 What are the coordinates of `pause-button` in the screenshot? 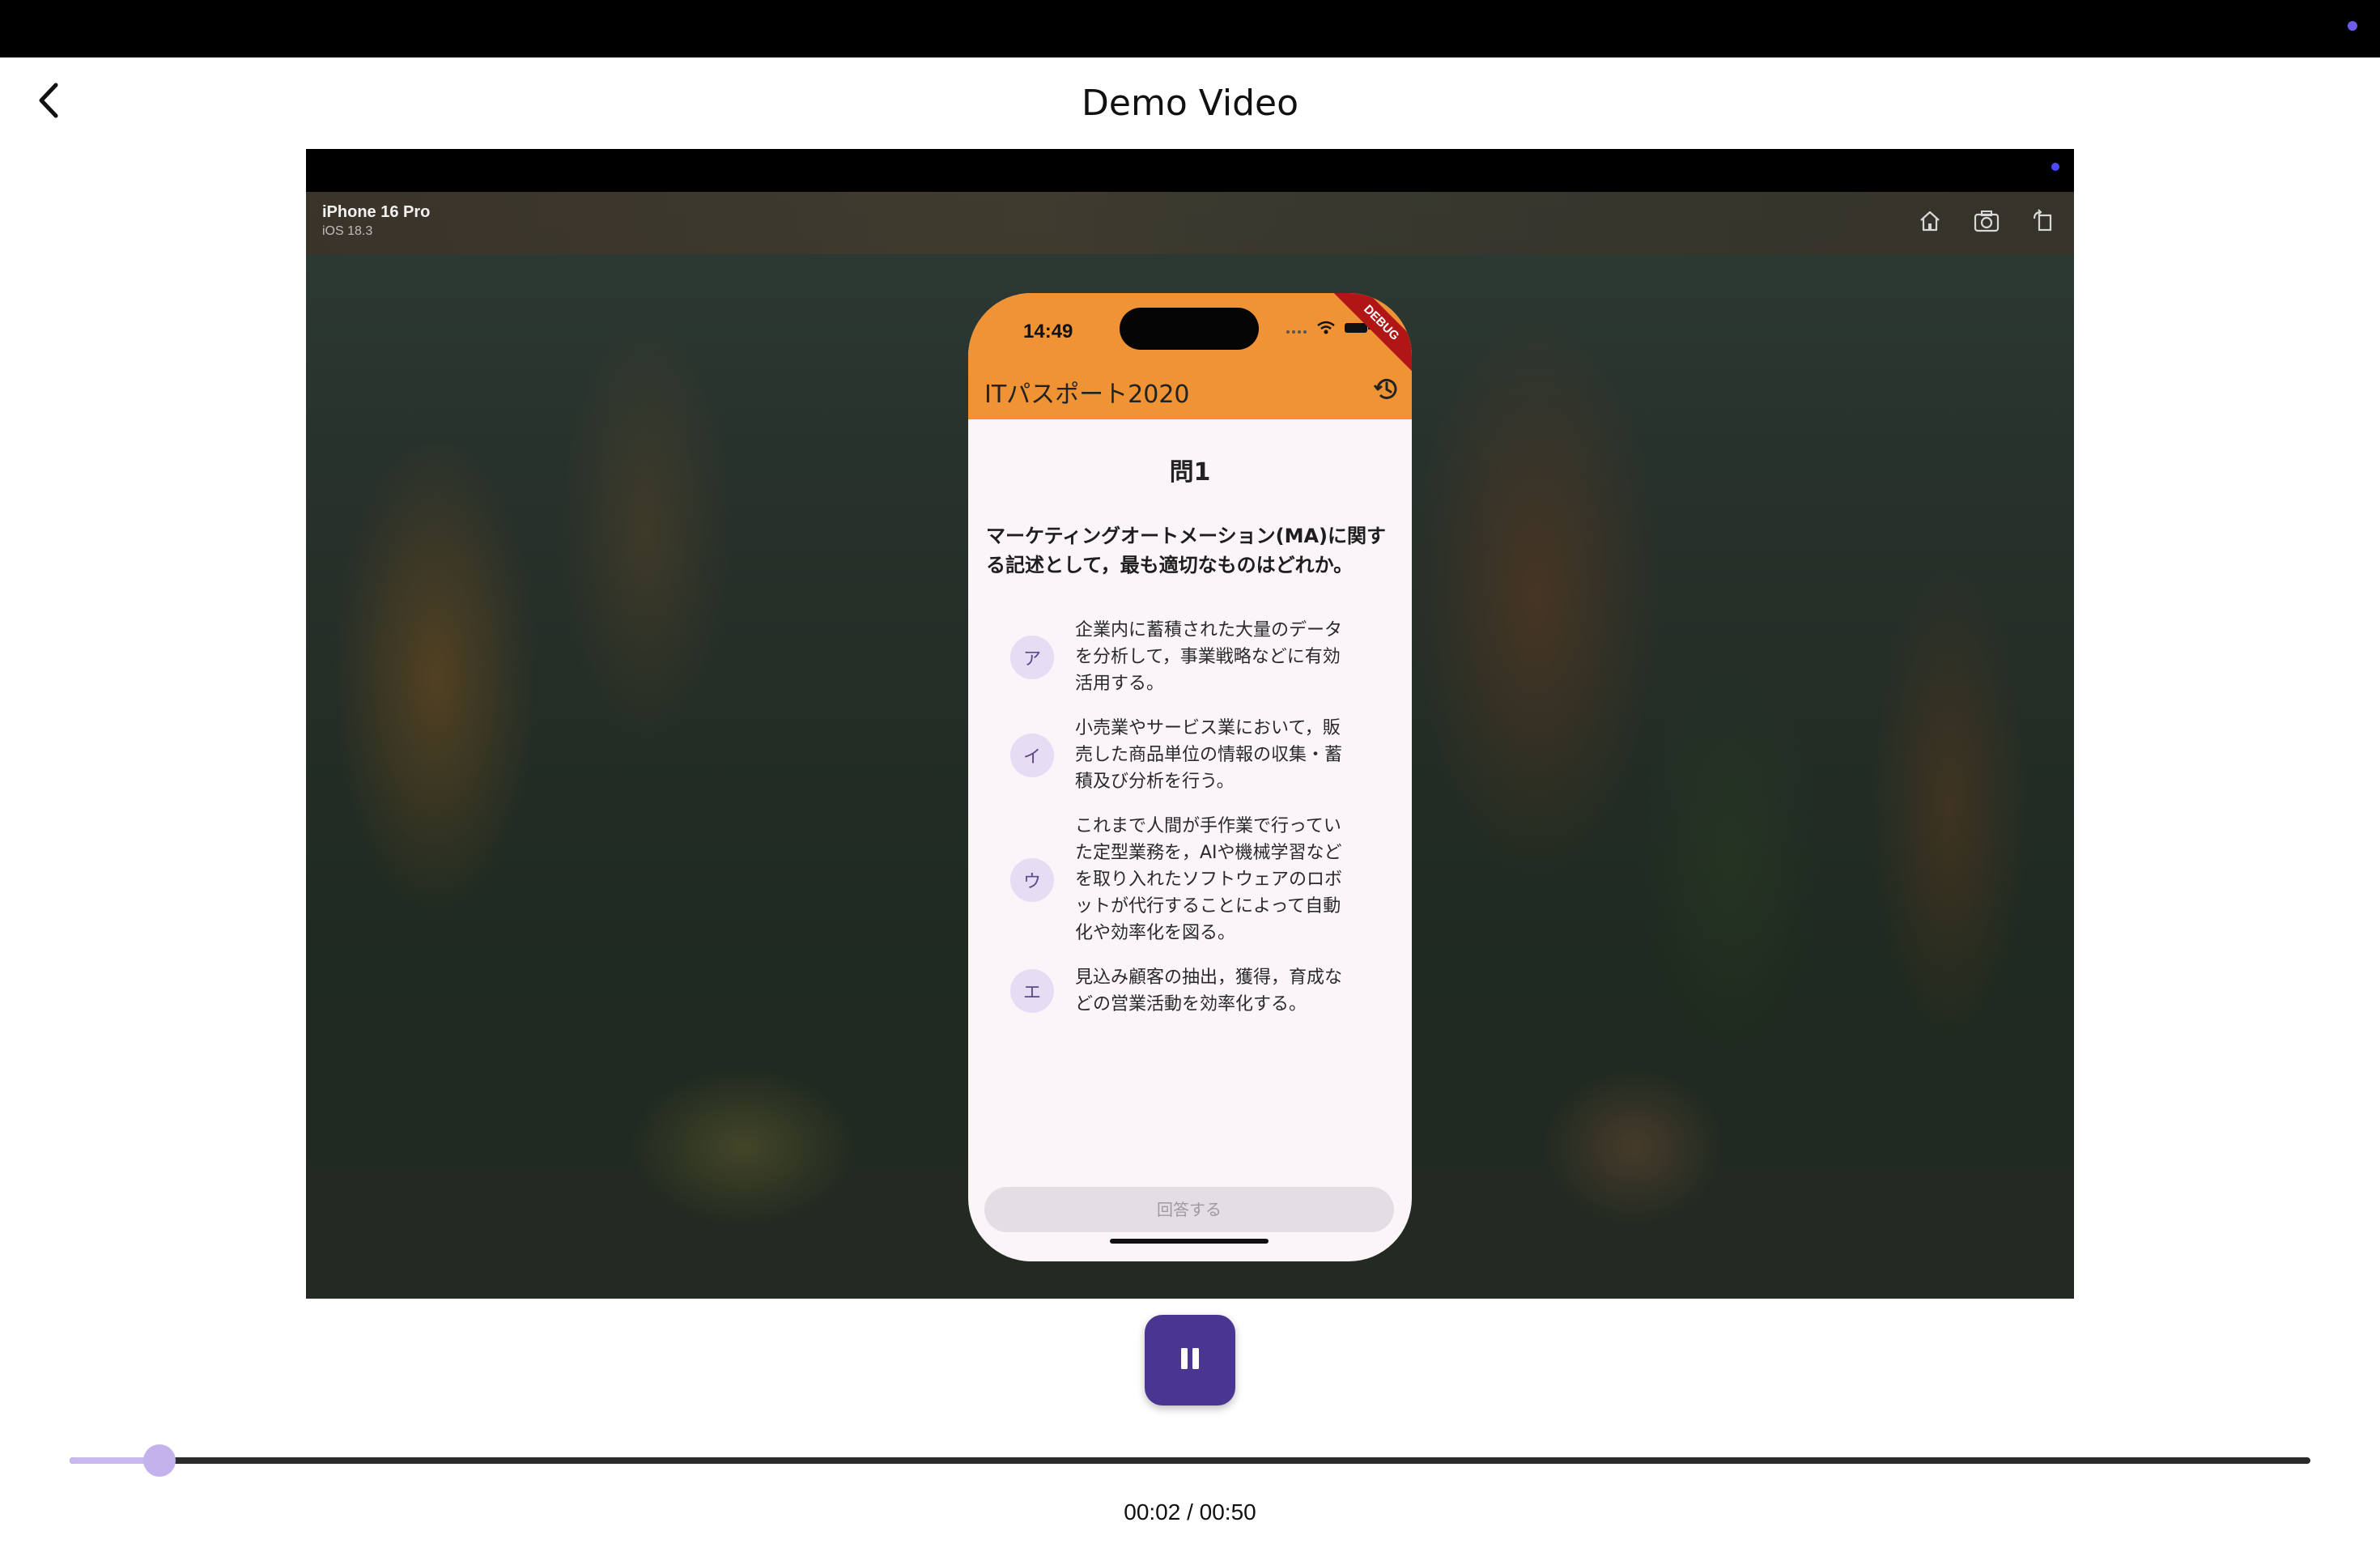 It's located at (1190, 1361).